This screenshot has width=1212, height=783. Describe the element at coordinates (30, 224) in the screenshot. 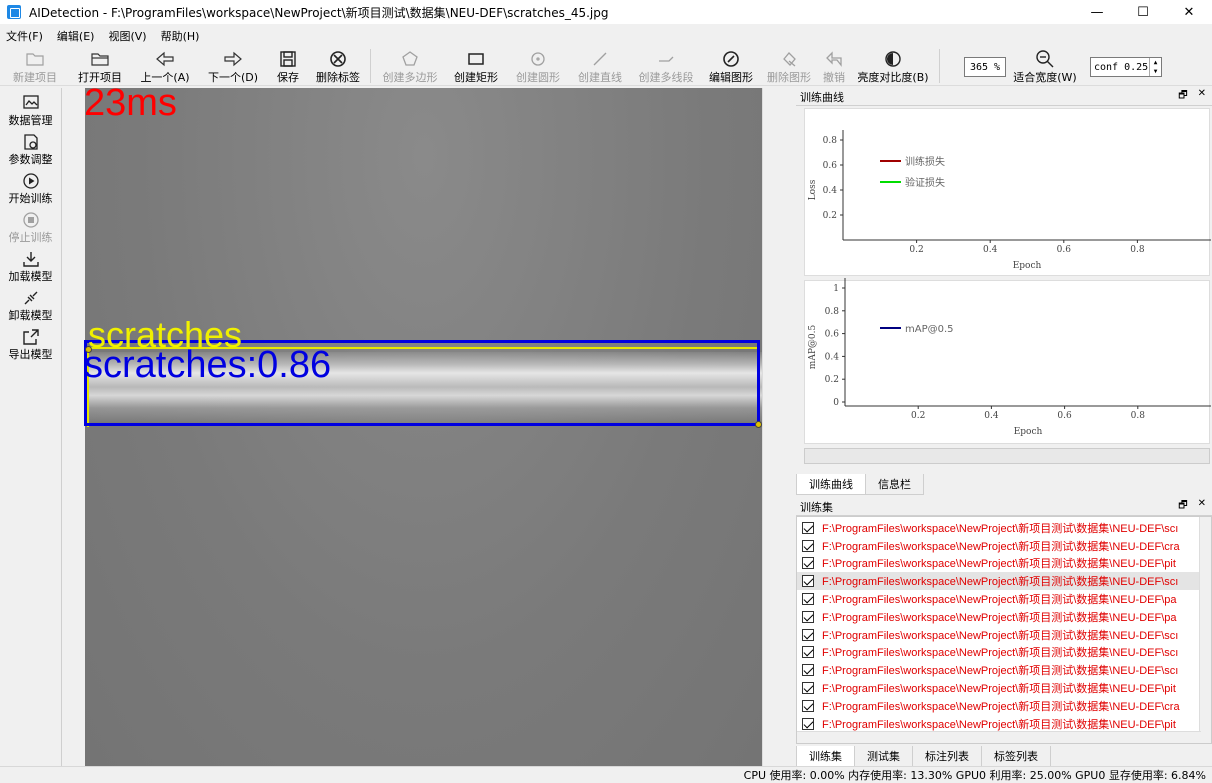

I see `sidebar-item-stop-train: 停止训练` at that location.